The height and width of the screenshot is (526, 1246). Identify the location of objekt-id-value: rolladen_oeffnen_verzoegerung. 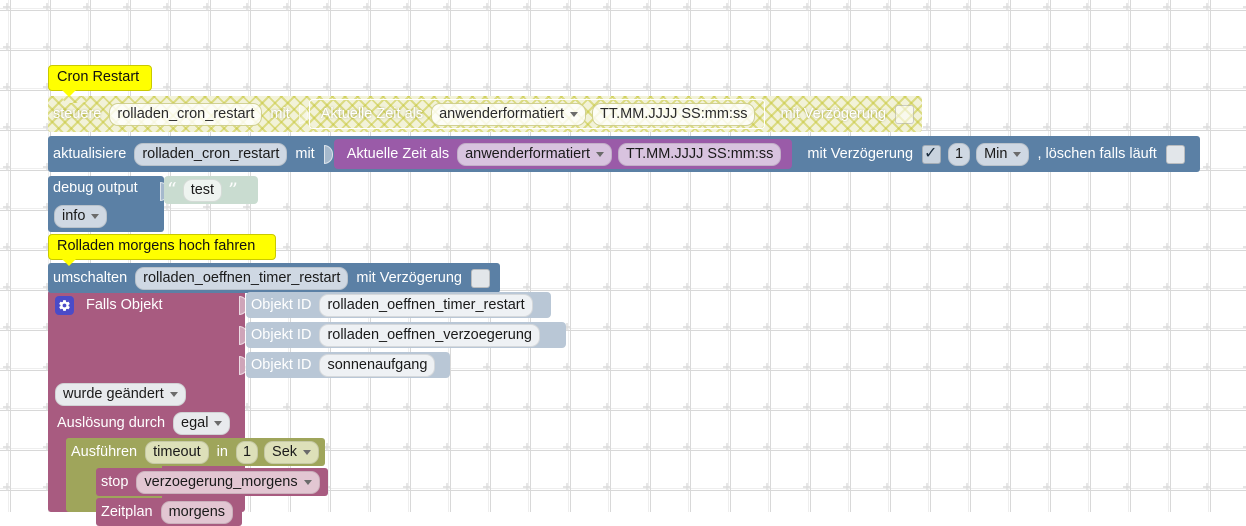
(429, 335).